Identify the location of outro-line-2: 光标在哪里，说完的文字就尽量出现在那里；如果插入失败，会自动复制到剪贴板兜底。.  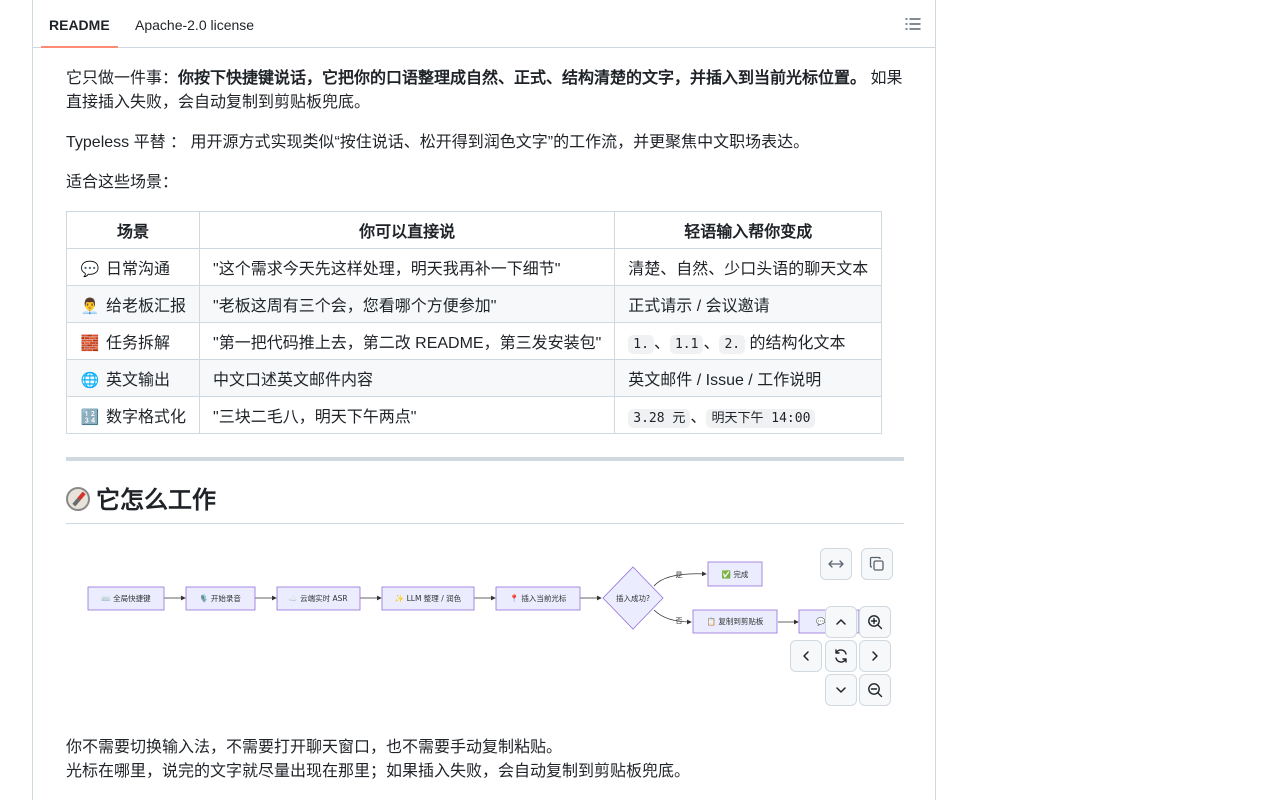
(378, 771).